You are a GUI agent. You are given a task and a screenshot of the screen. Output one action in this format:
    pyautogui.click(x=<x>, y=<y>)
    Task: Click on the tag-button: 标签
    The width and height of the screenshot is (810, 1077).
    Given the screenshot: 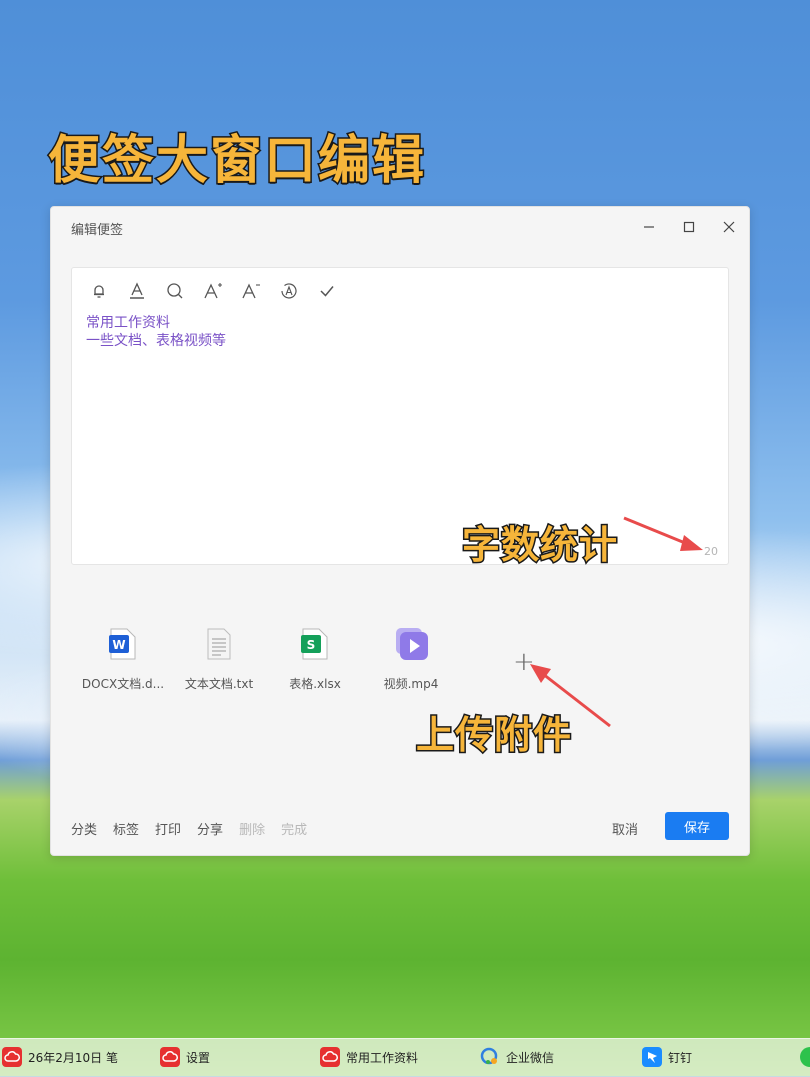 What is the action you would take?
    pyautogui.click(x=126, y=828)
    